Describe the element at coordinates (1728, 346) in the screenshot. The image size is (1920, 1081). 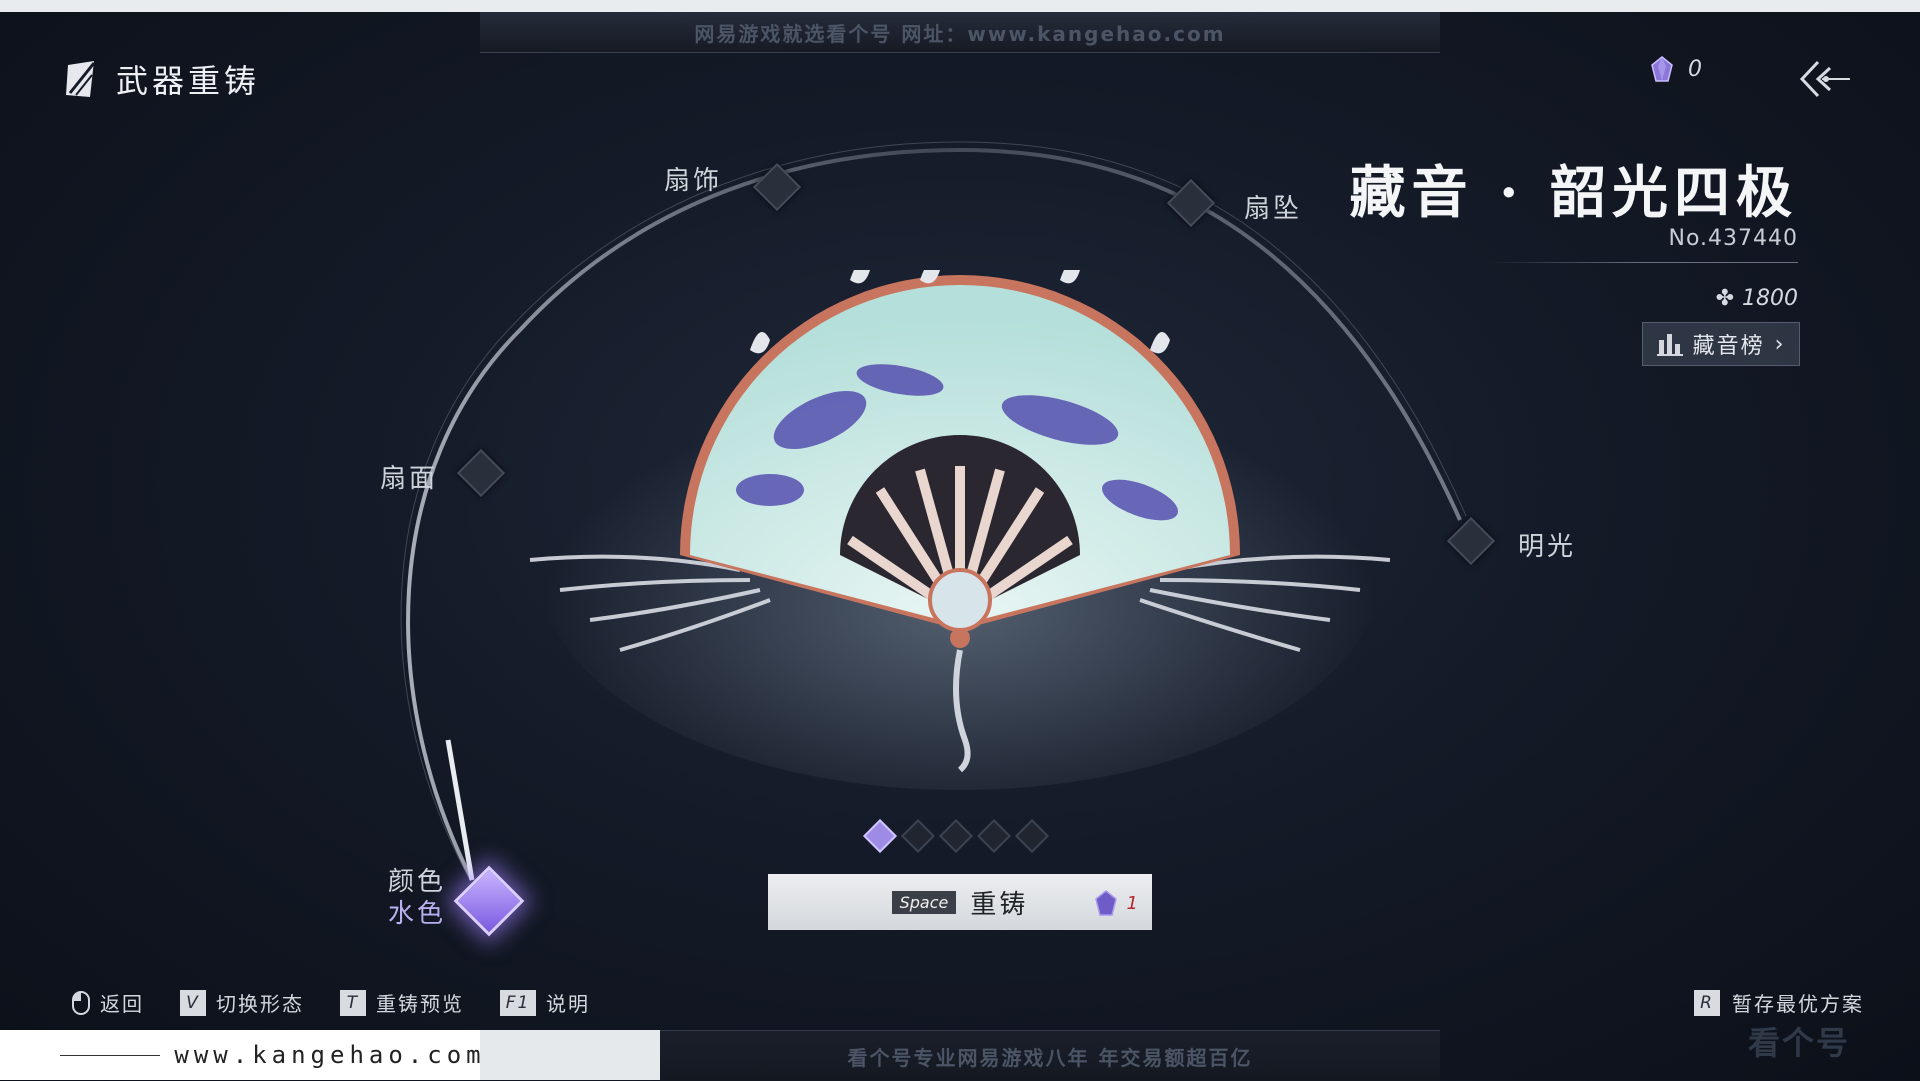
I see `rank-button-label: 藏音榜` at that location.